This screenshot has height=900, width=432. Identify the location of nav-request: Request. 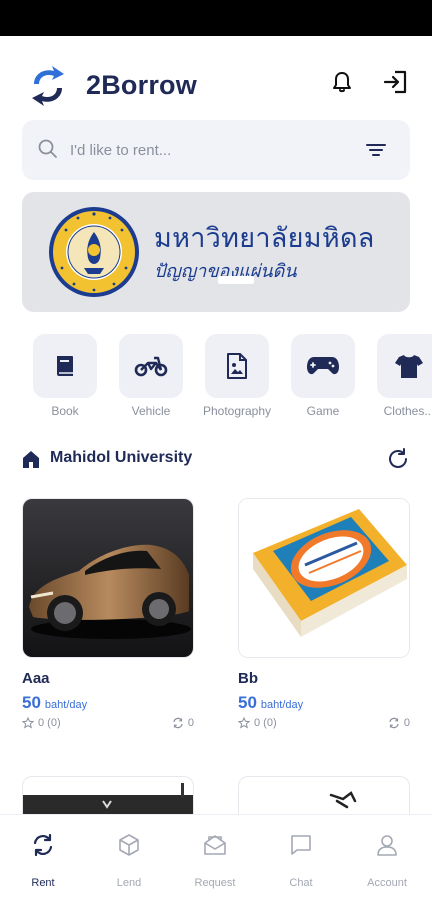
(215, 857).